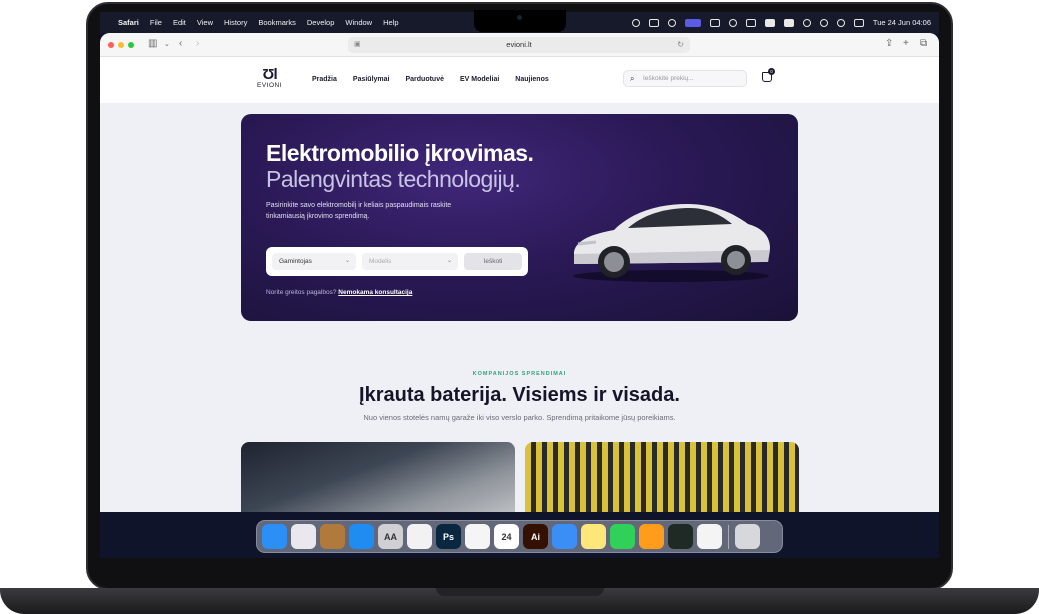 The image size is (1039, 614). I want to click on gear-status-icon, so click(635, 22).